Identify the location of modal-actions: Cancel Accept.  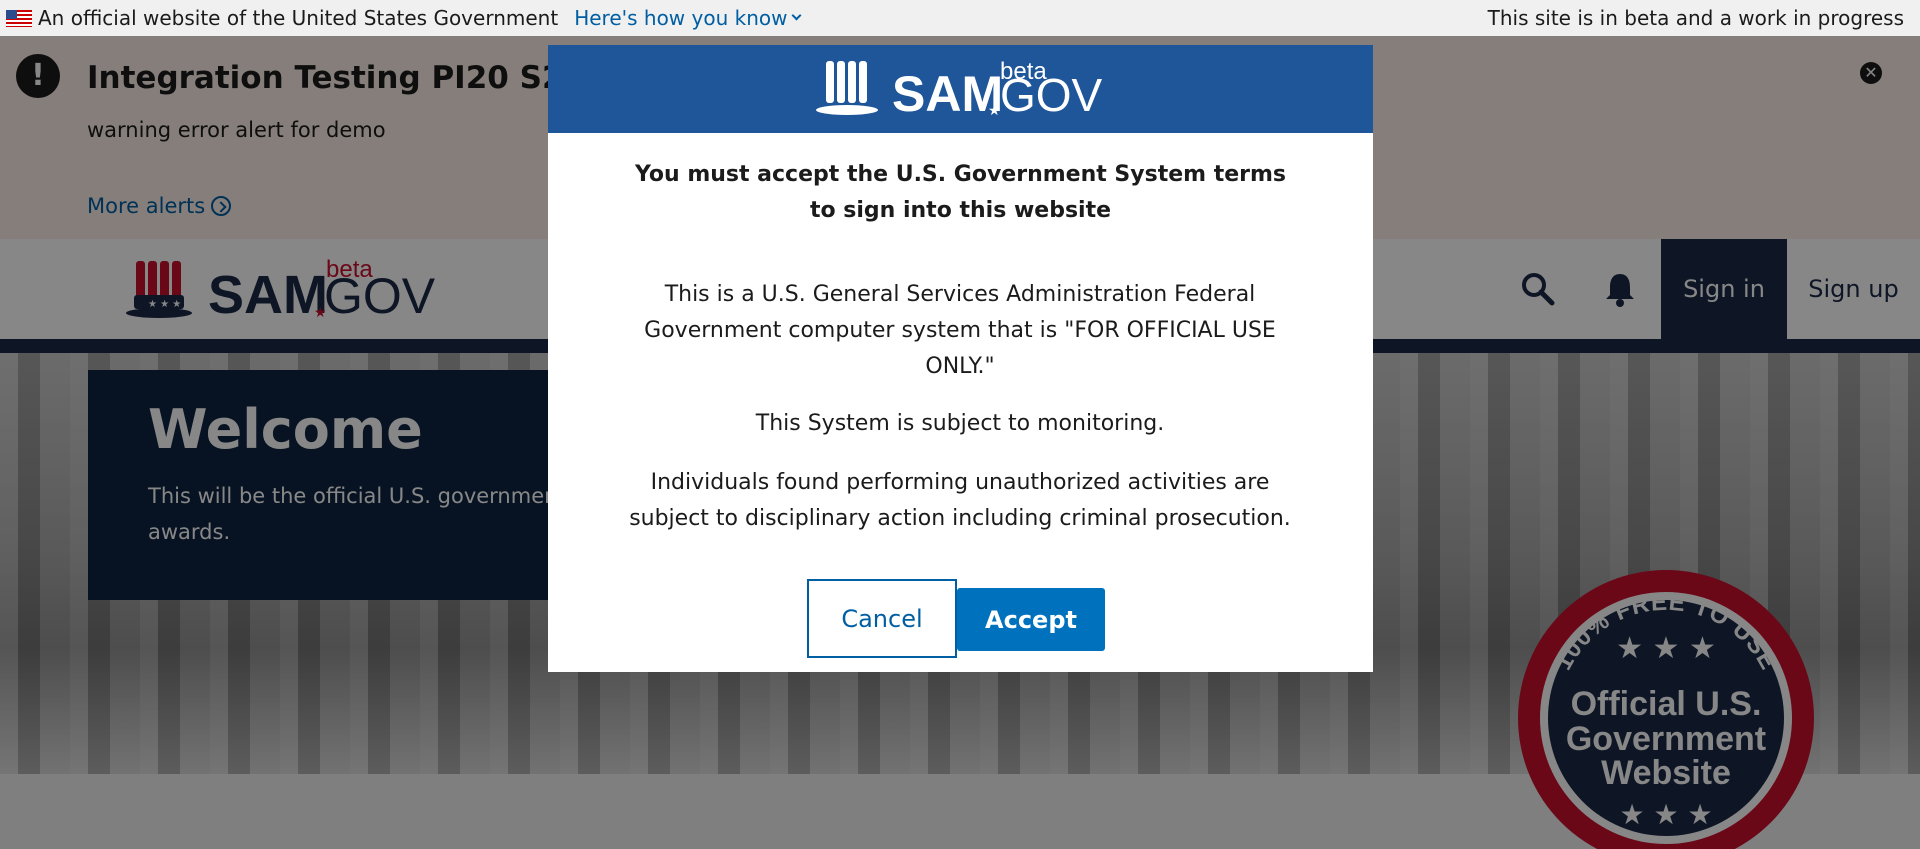
(956, 618).